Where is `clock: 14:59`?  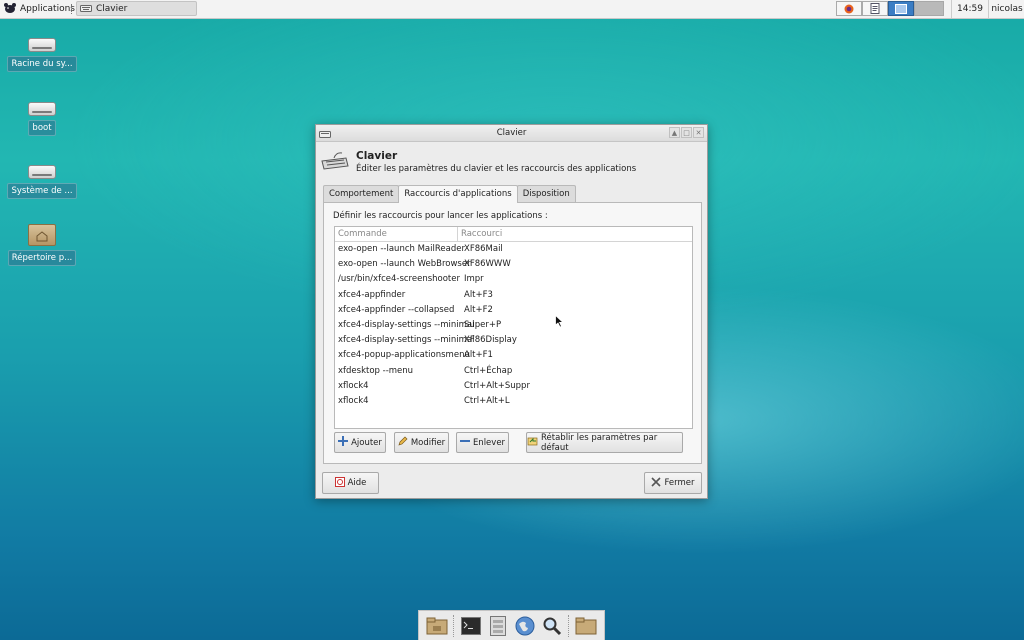 clock: 14:59 is located at coordinates (969, 9).